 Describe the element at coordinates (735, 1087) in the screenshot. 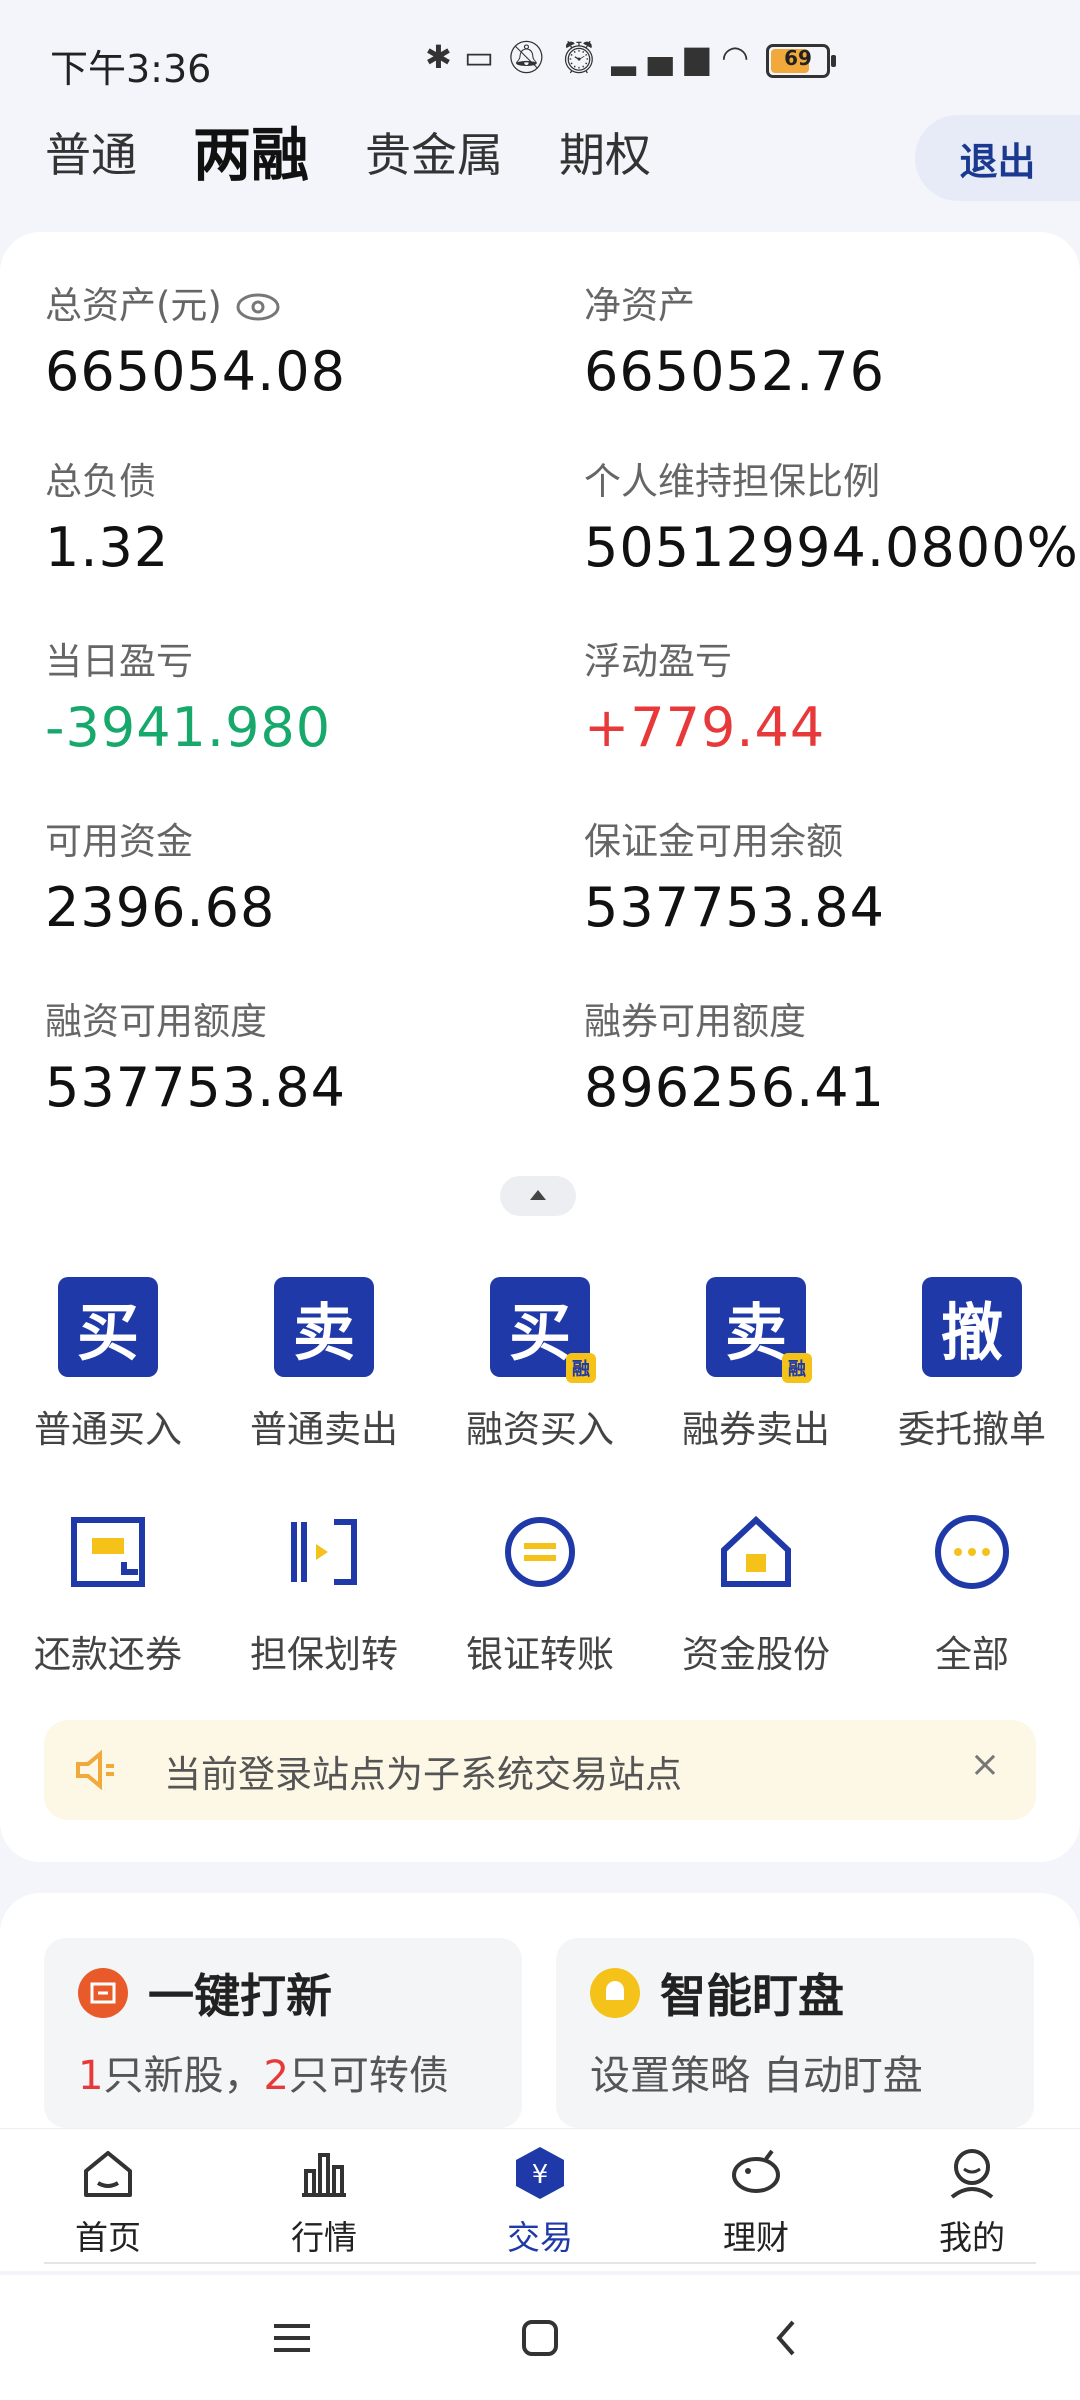

I see `securities-lending-limit-value: 896256.41` at that location.